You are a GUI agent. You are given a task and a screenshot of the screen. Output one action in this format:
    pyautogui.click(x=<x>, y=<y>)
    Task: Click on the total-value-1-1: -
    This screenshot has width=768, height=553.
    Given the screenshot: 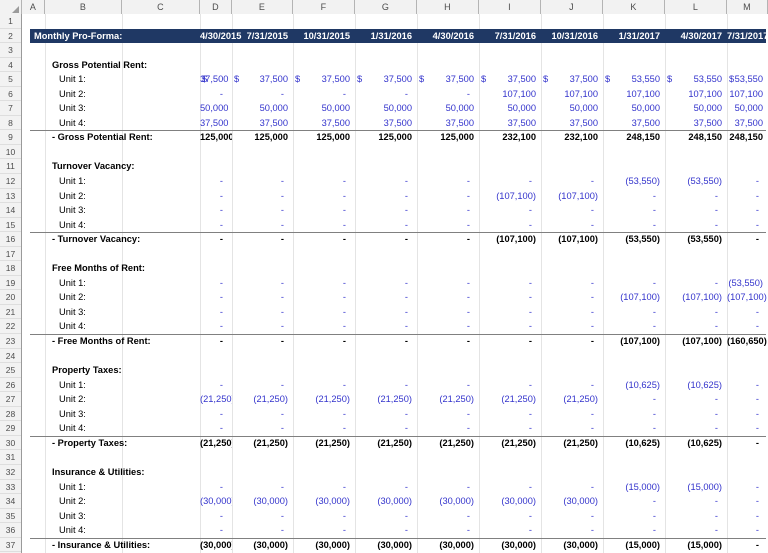 What is the action you would take?
    pyautogui.click(x=262, y=239)
    